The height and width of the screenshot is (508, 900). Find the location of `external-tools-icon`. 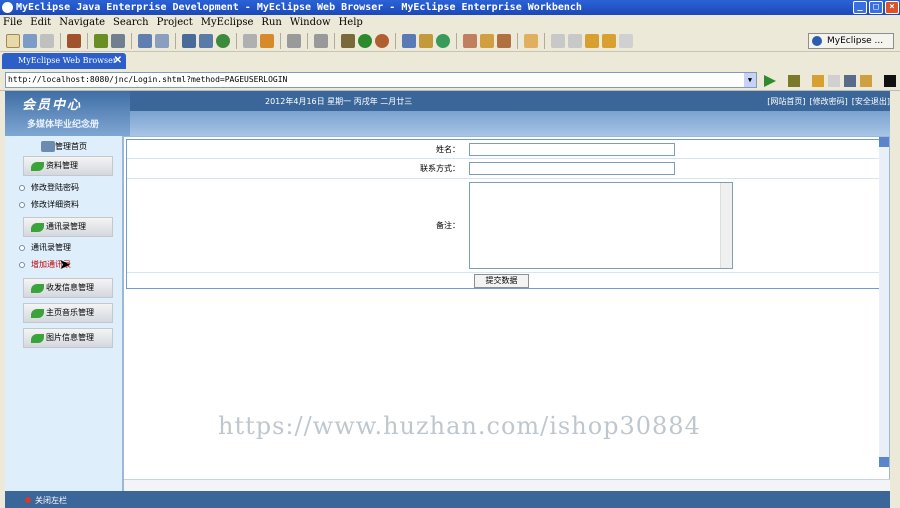

external-tools-icon is located at coordinates (382, 40).